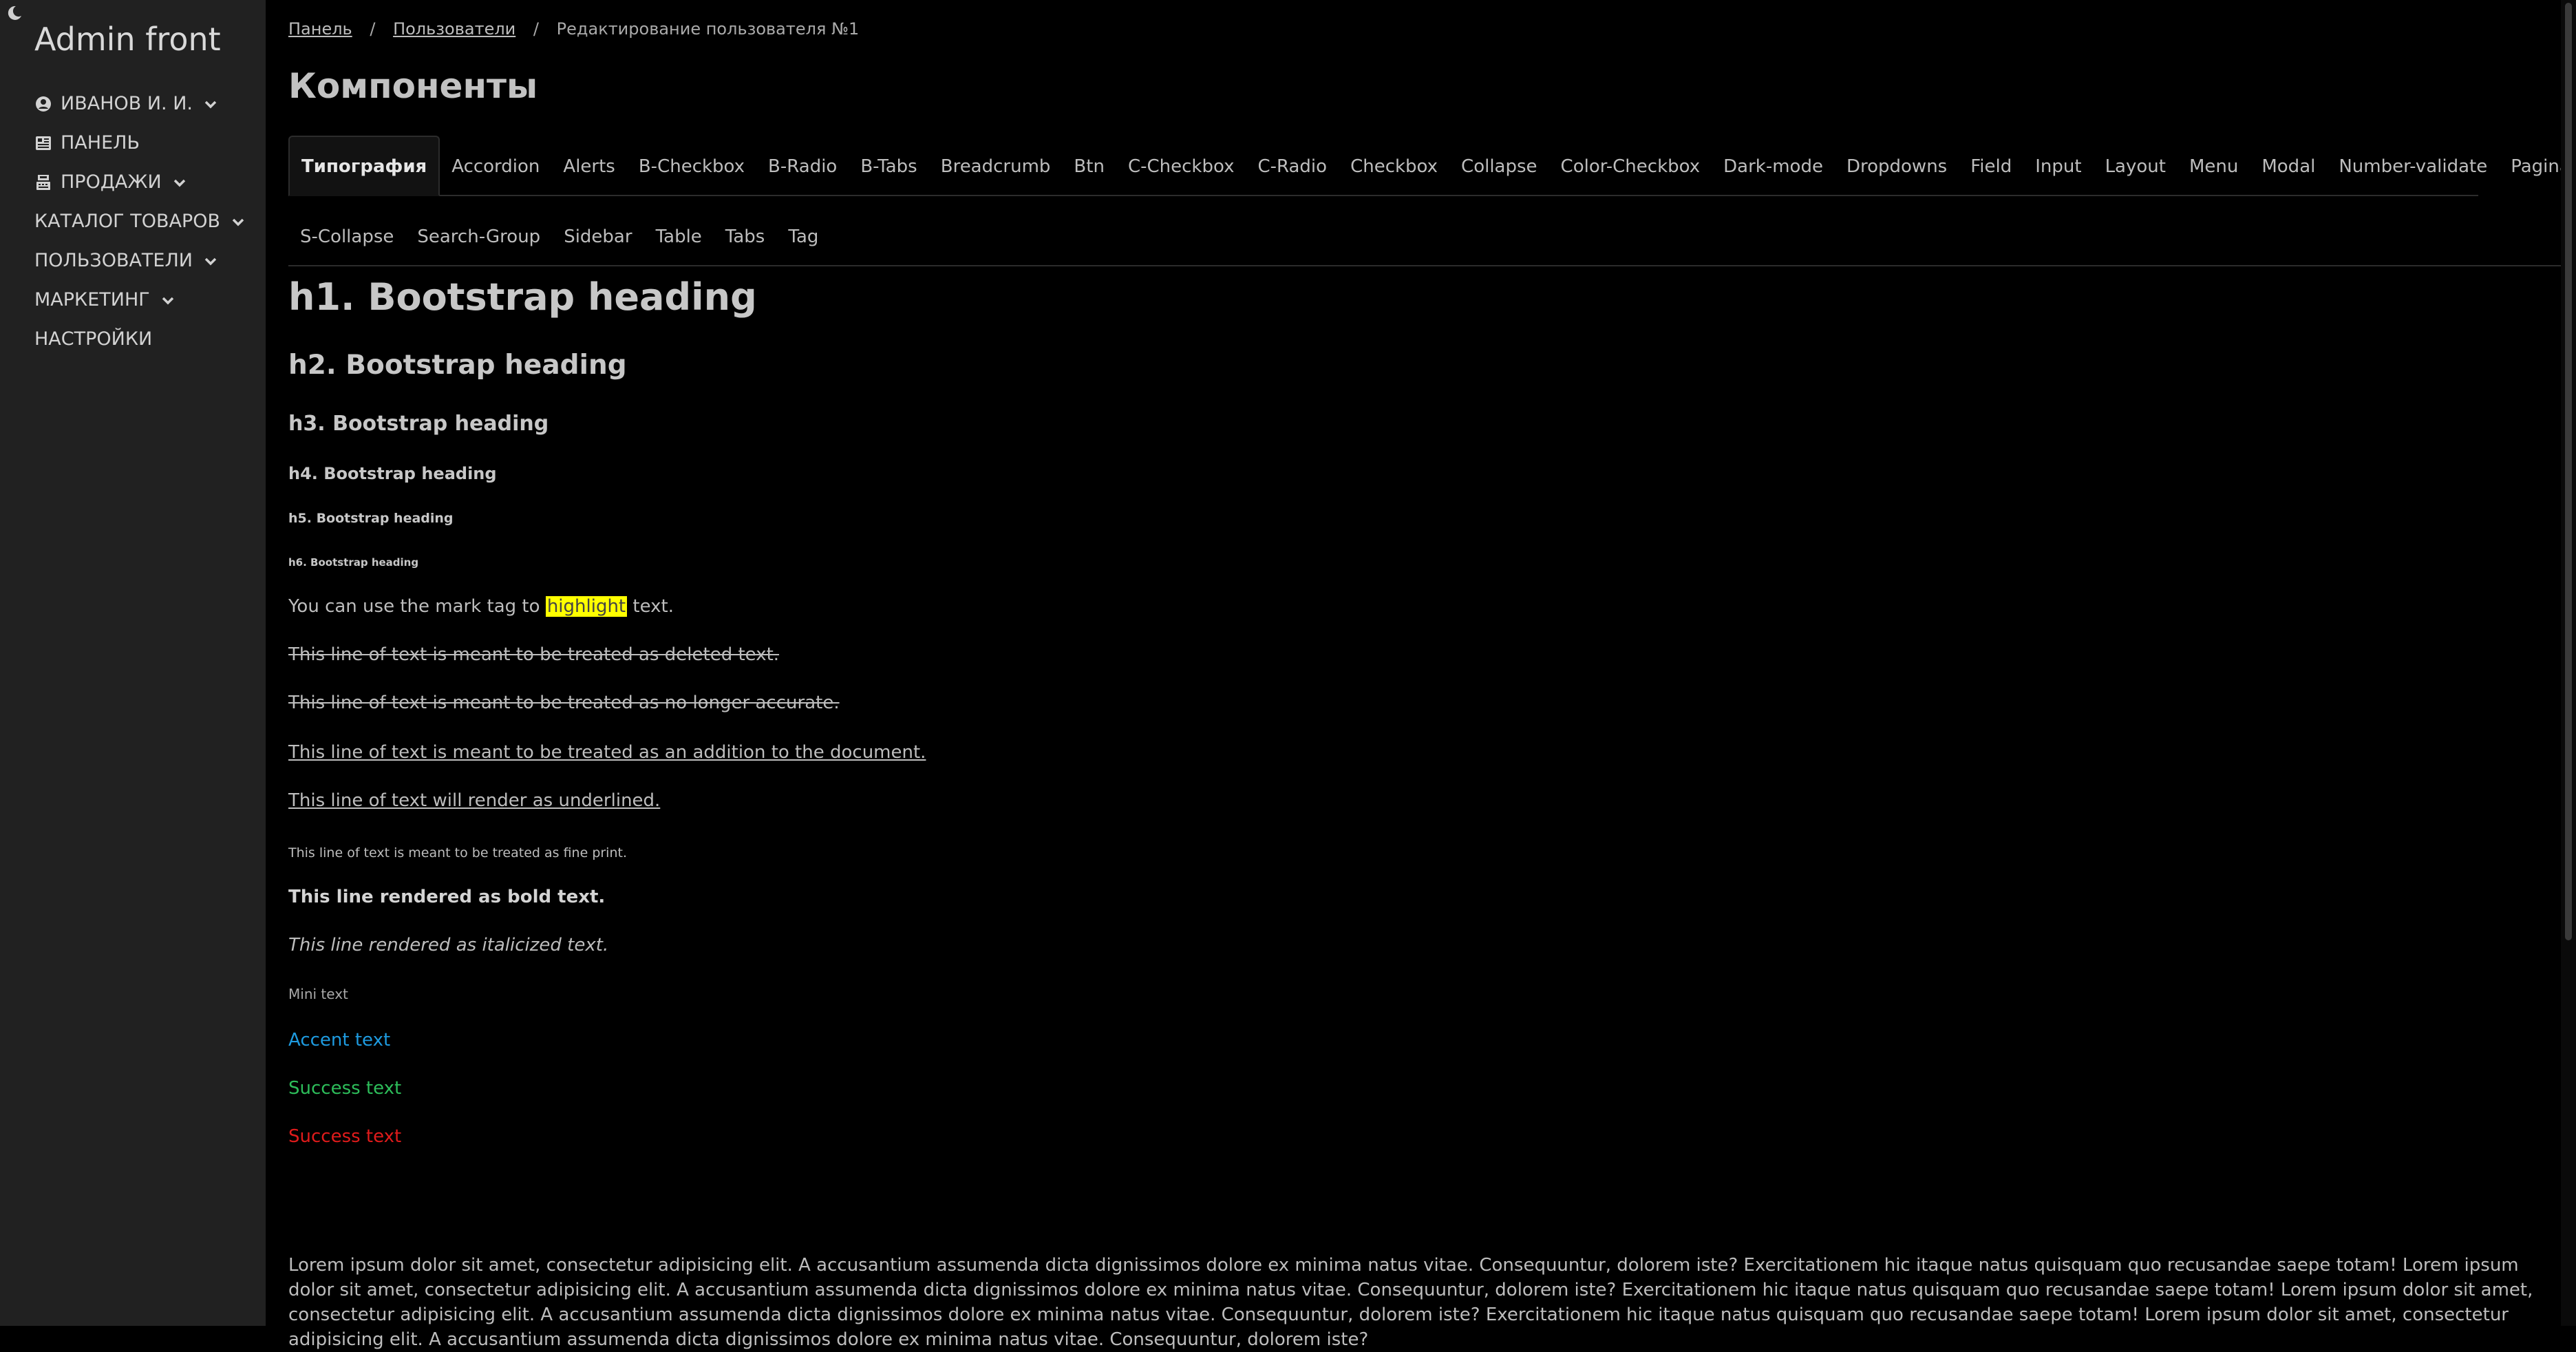 This screenshot has width=2576, height=1352. Describe the element at coordinates (1773, 173) in the screenshot. I see `tab-dark-mode: Dark-mode` at that location.